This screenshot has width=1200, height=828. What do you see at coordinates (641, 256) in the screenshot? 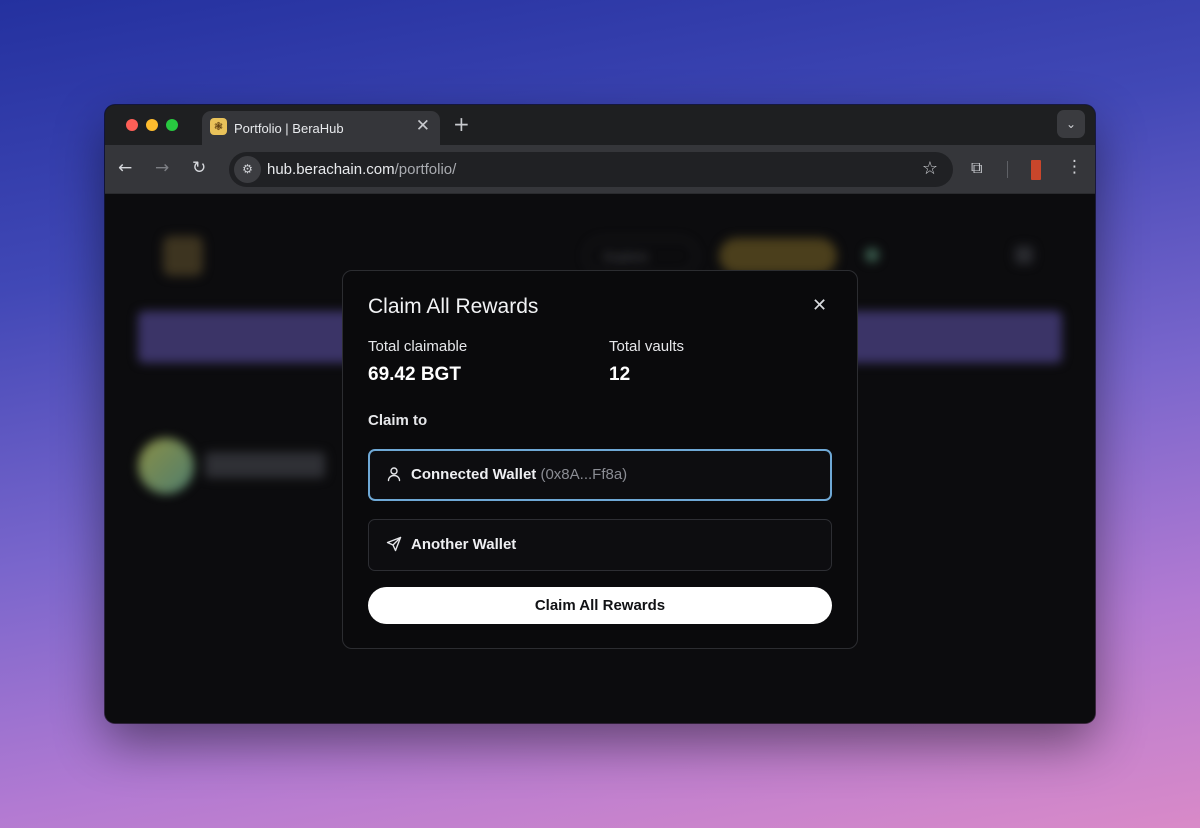
I see `explore-dropdown: Explore` at bounding box center [641, 256].